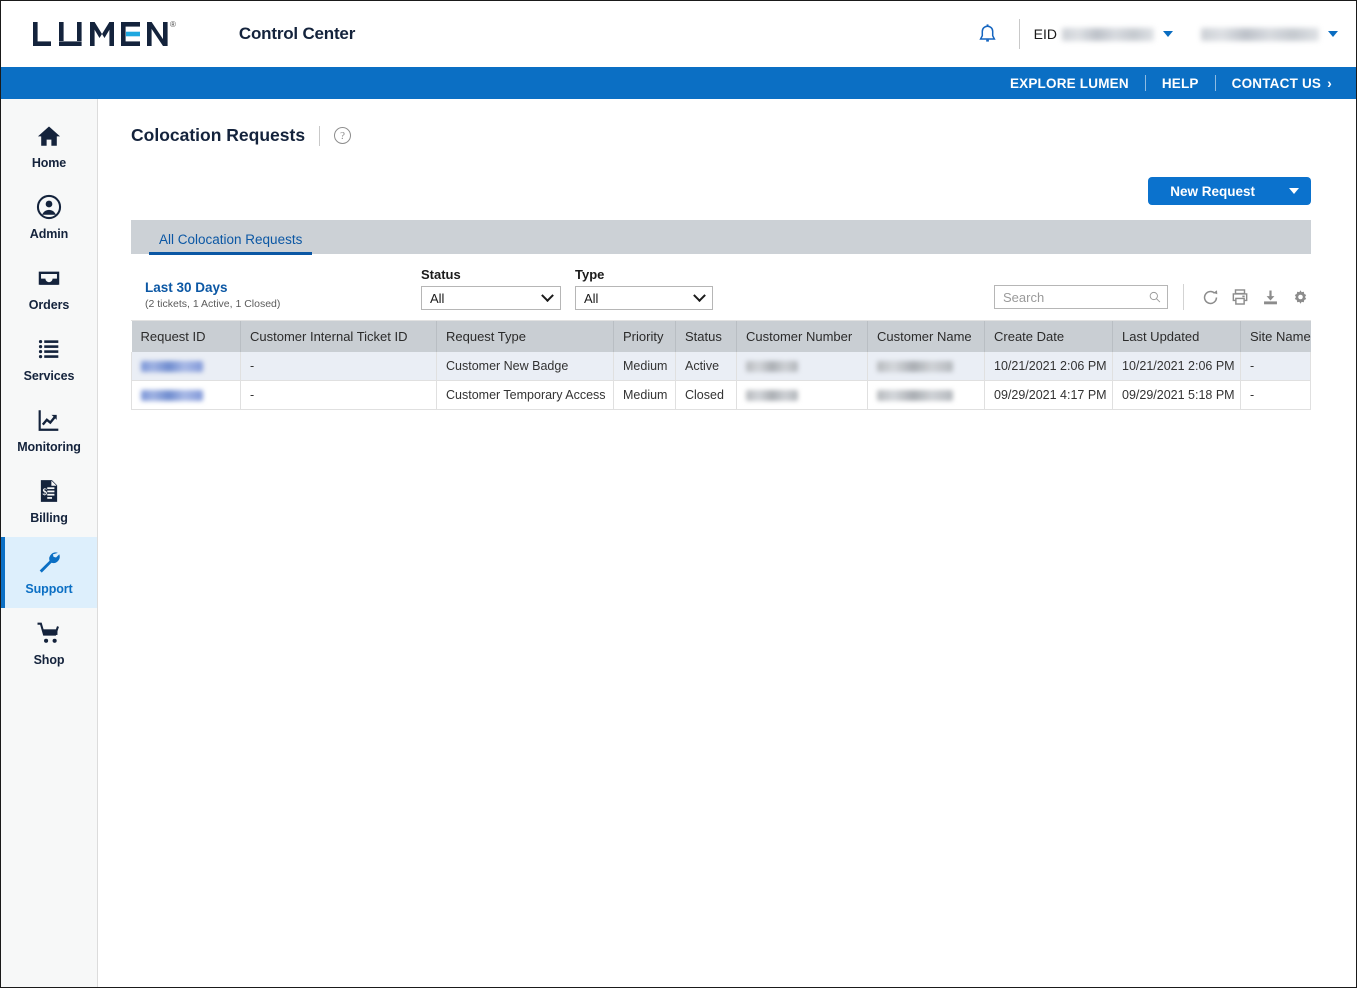 Image resolution: width=1357 pixels, height=988 pixels. Describe the element at coordinates (590, 274) in the screenshot. I see `type-filter-label: Type` at that location.